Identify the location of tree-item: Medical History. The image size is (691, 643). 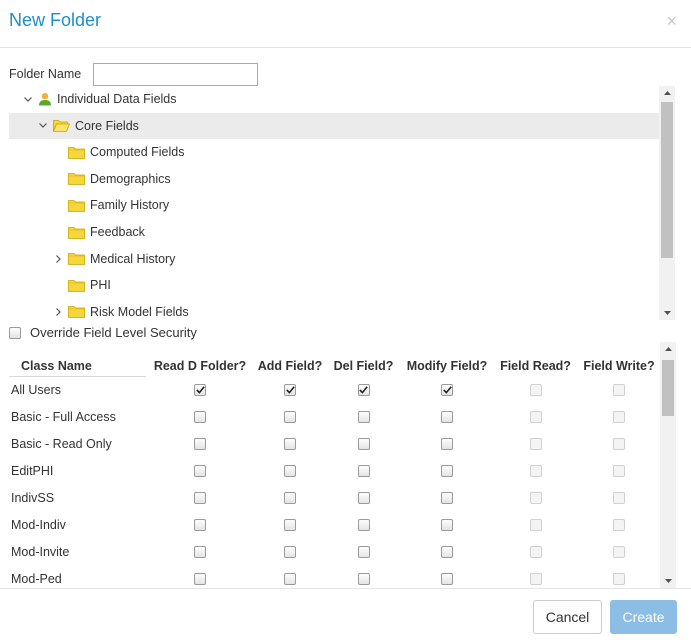
(334, 259).